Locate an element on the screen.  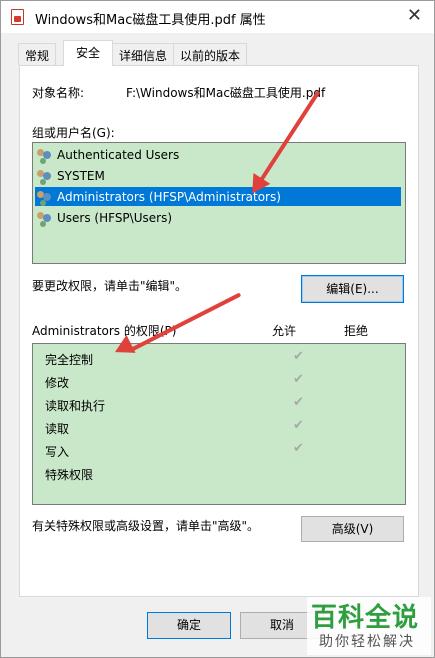
title-bar: Windows和Mac磁盘工具使用.pdf 属性 ✕ is located at coordinates (217, 17).